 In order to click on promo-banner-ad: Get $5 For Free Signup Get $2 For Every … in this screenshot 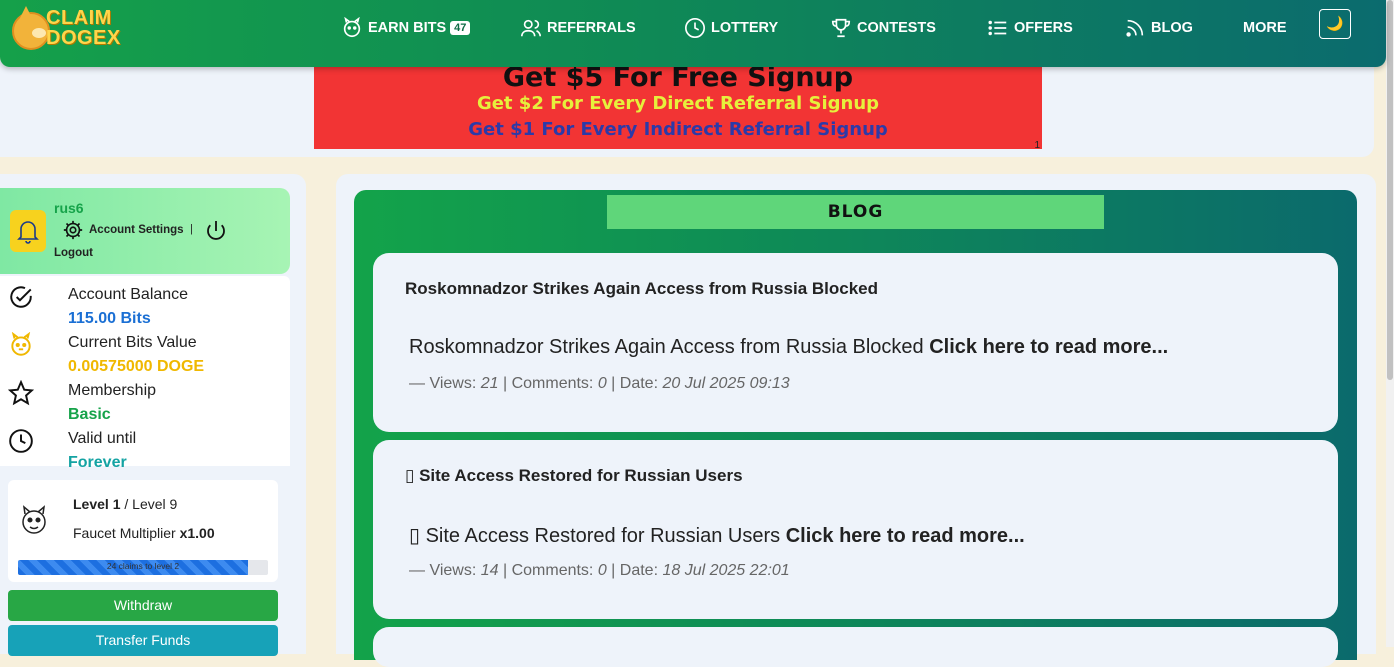, I will do `click(678, 106)`.